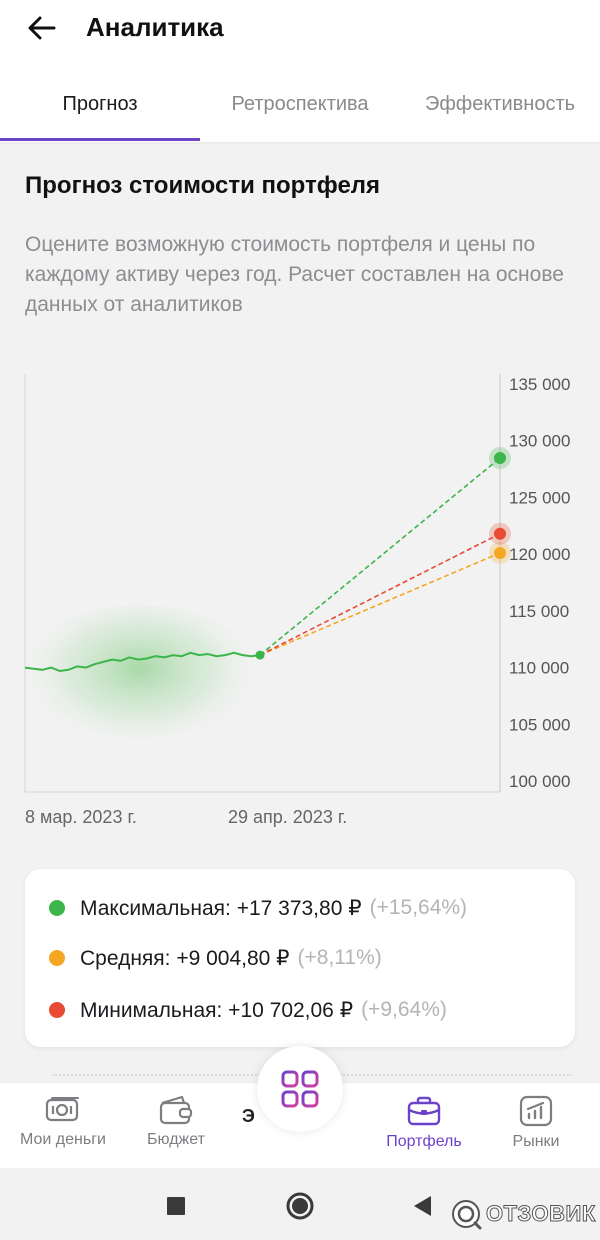 Image resolution: width=600 pixels, height=1240 pixels. Describe the element at coordinates (500, 552) in the screenshot. I see `projection-dot-avg` at that location.